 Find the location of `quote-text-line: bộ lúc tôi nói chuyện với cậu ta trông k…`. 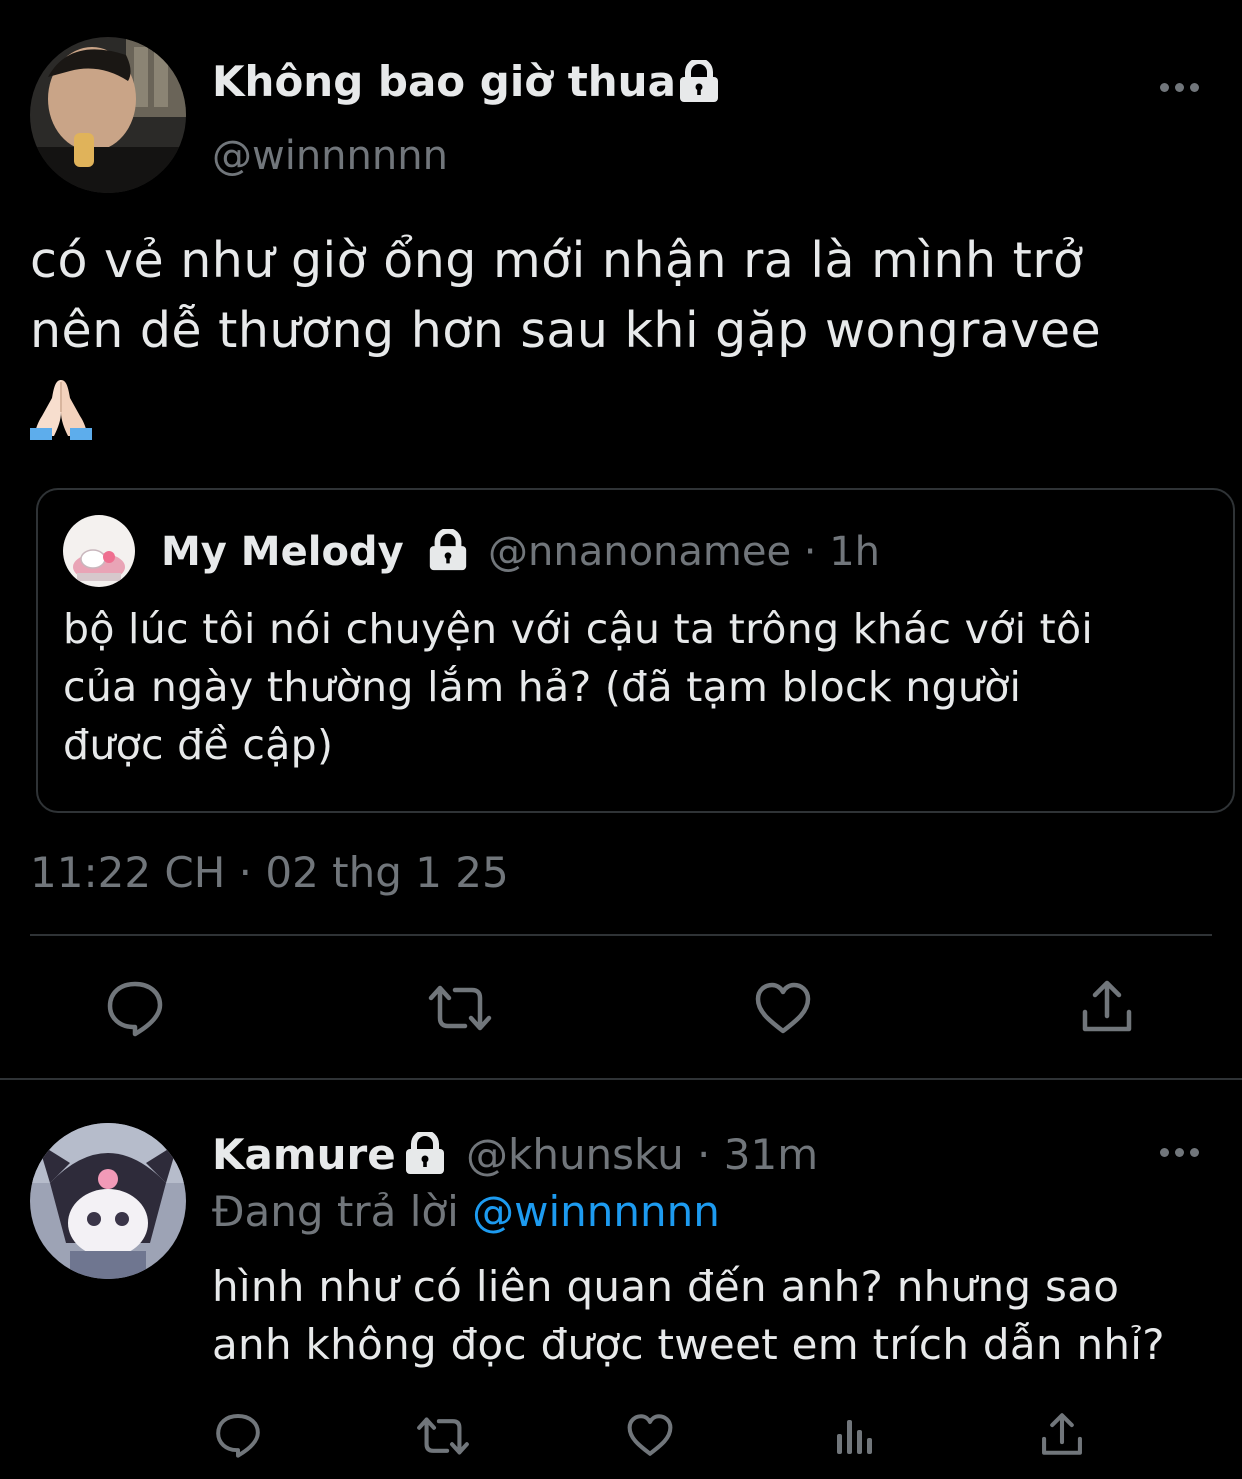

quote-text-line: bộ lúc tôi nói chuyện với cậu ta trông k… is located at coordinates (578, 629).